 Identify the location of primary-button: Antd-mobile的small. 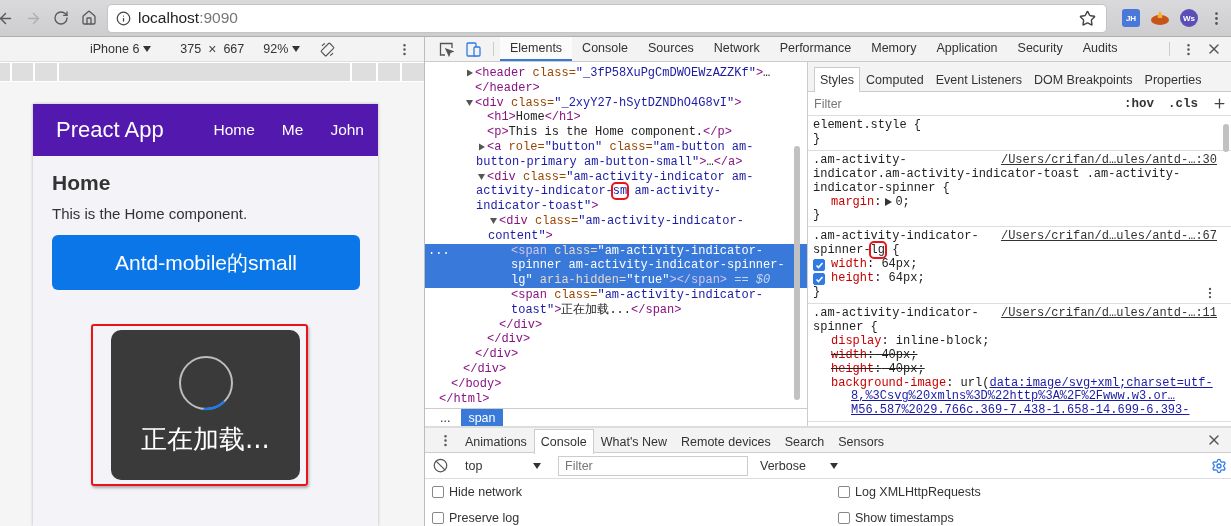
(206, 262).